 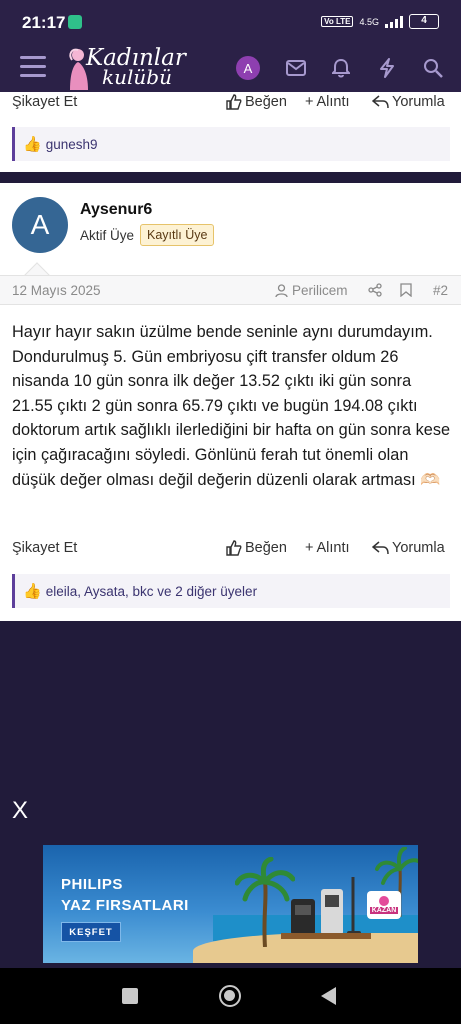 What do you see at coordinates (116, 210) in the screenshot?
I see `author-username: Aysenur6` at bounding box center [116, 210].